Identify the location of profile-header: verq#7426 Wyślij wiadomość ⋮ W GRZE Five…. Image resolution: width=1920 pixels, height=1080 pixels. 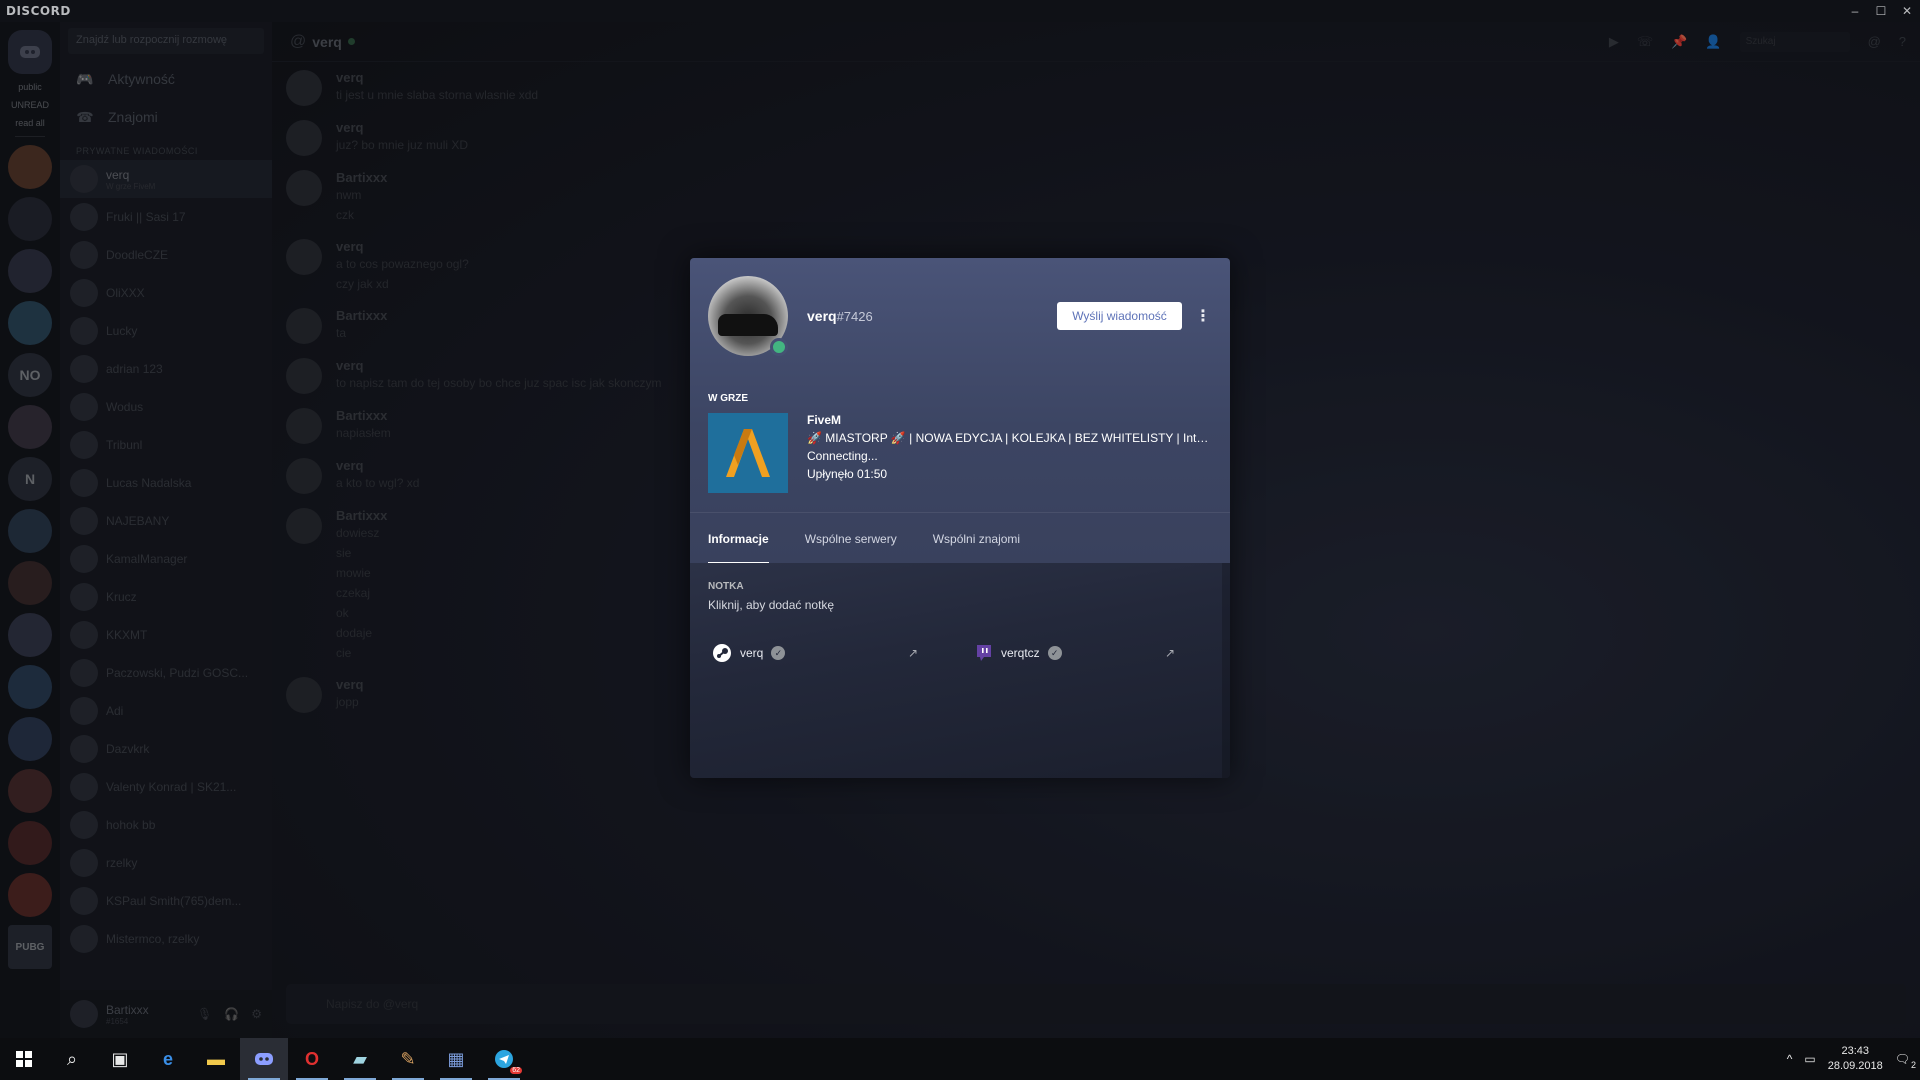
(960, 411).